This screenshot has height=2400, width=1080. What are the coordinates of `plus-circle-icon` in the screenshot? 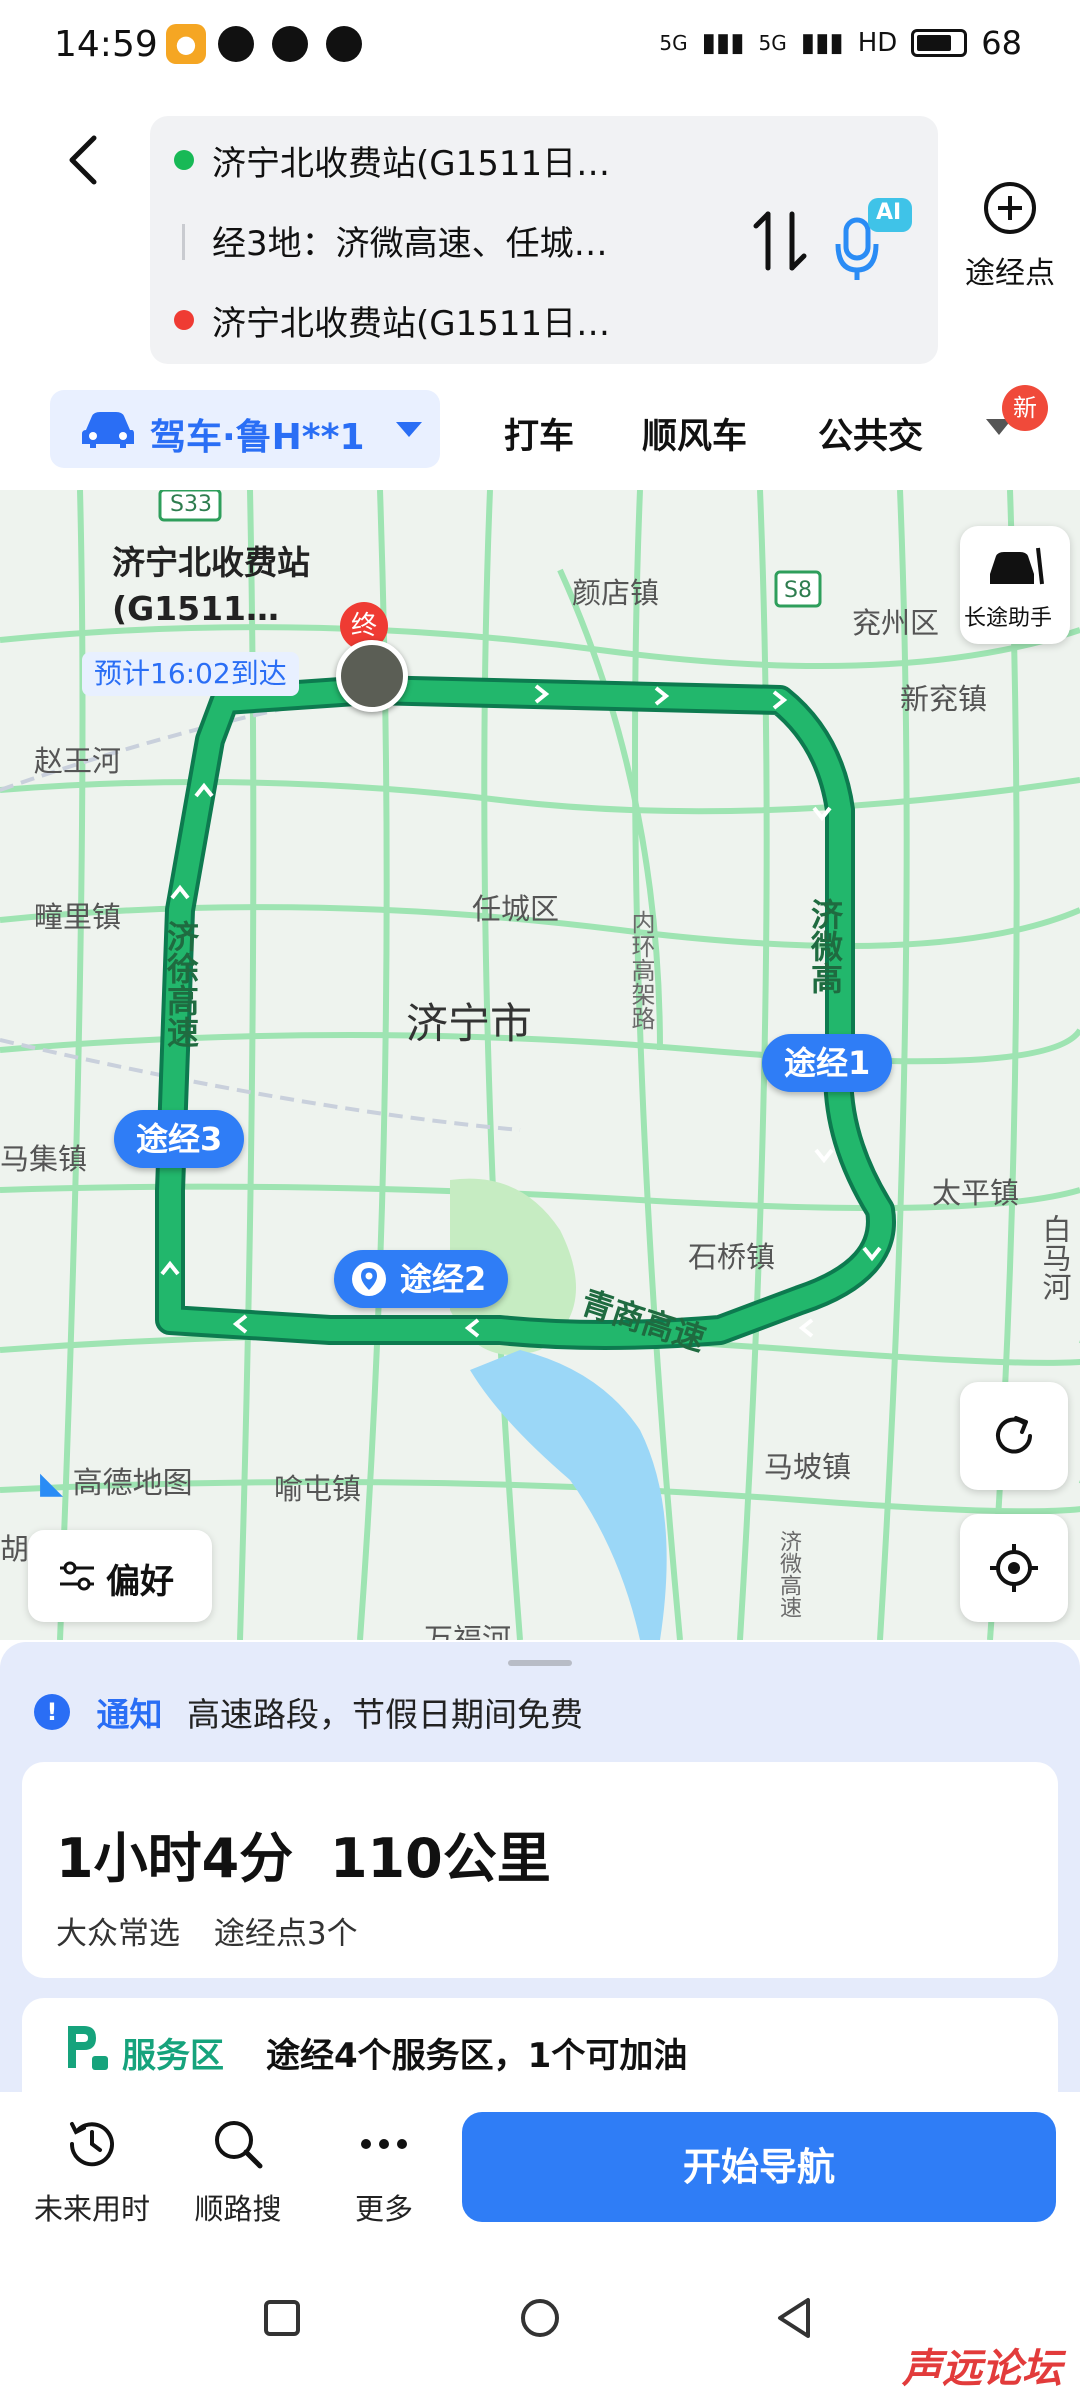 It's located at (1010, 208).